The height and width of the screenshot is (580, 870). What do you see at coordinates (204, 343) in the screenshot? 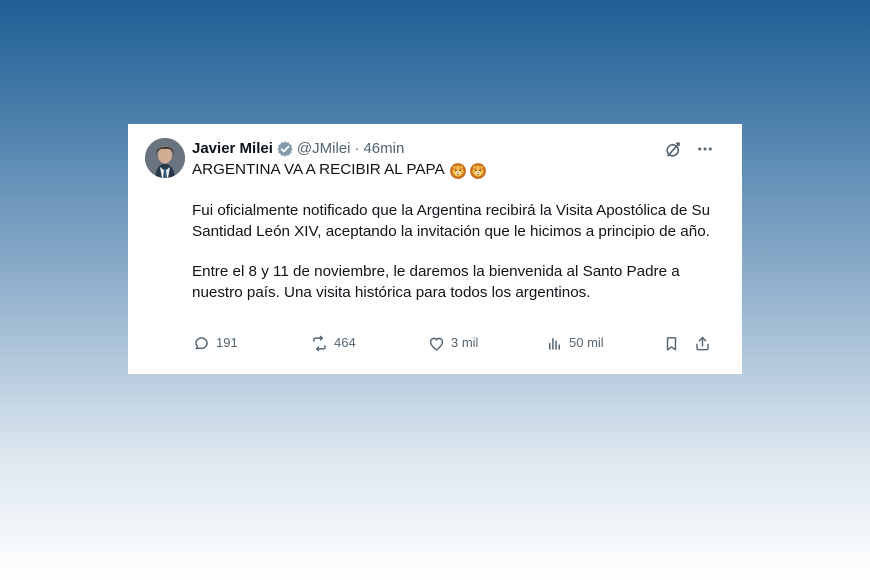
I see `reply-icon` at bounding box center [204, 343].